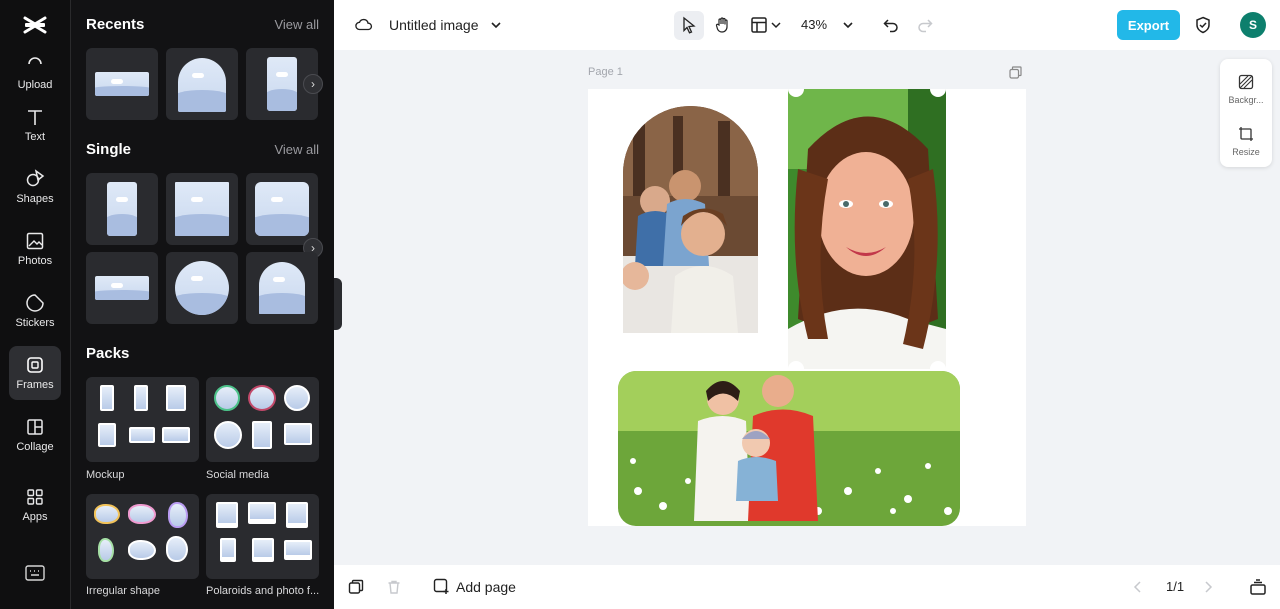 Image resolution: width=1280 pixels, height=609 pixels. What do you see at coordinates (35, 85) in the screenshot?
I see `rail-item-label: Upload` at bounding box center [35, 85].